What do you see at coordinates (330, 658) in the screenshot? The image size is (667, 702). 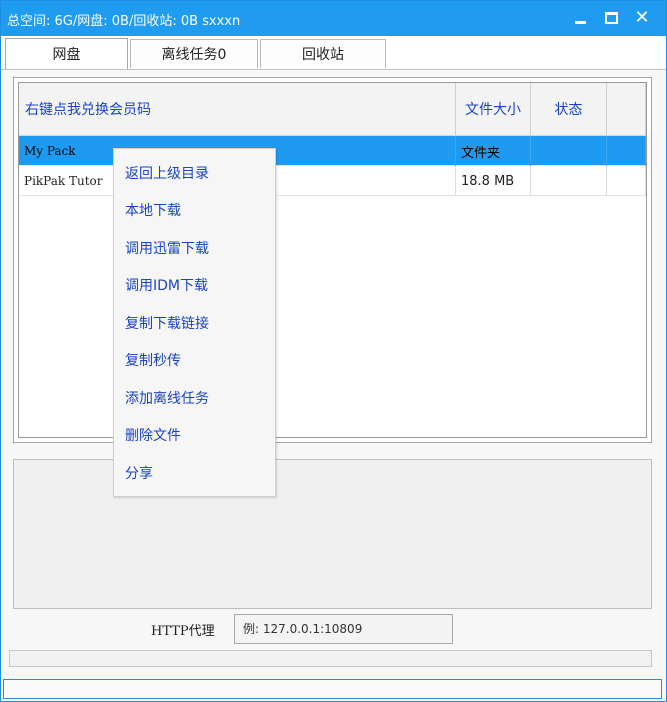 I see `progress-bar` at bounding box center [330, 658].